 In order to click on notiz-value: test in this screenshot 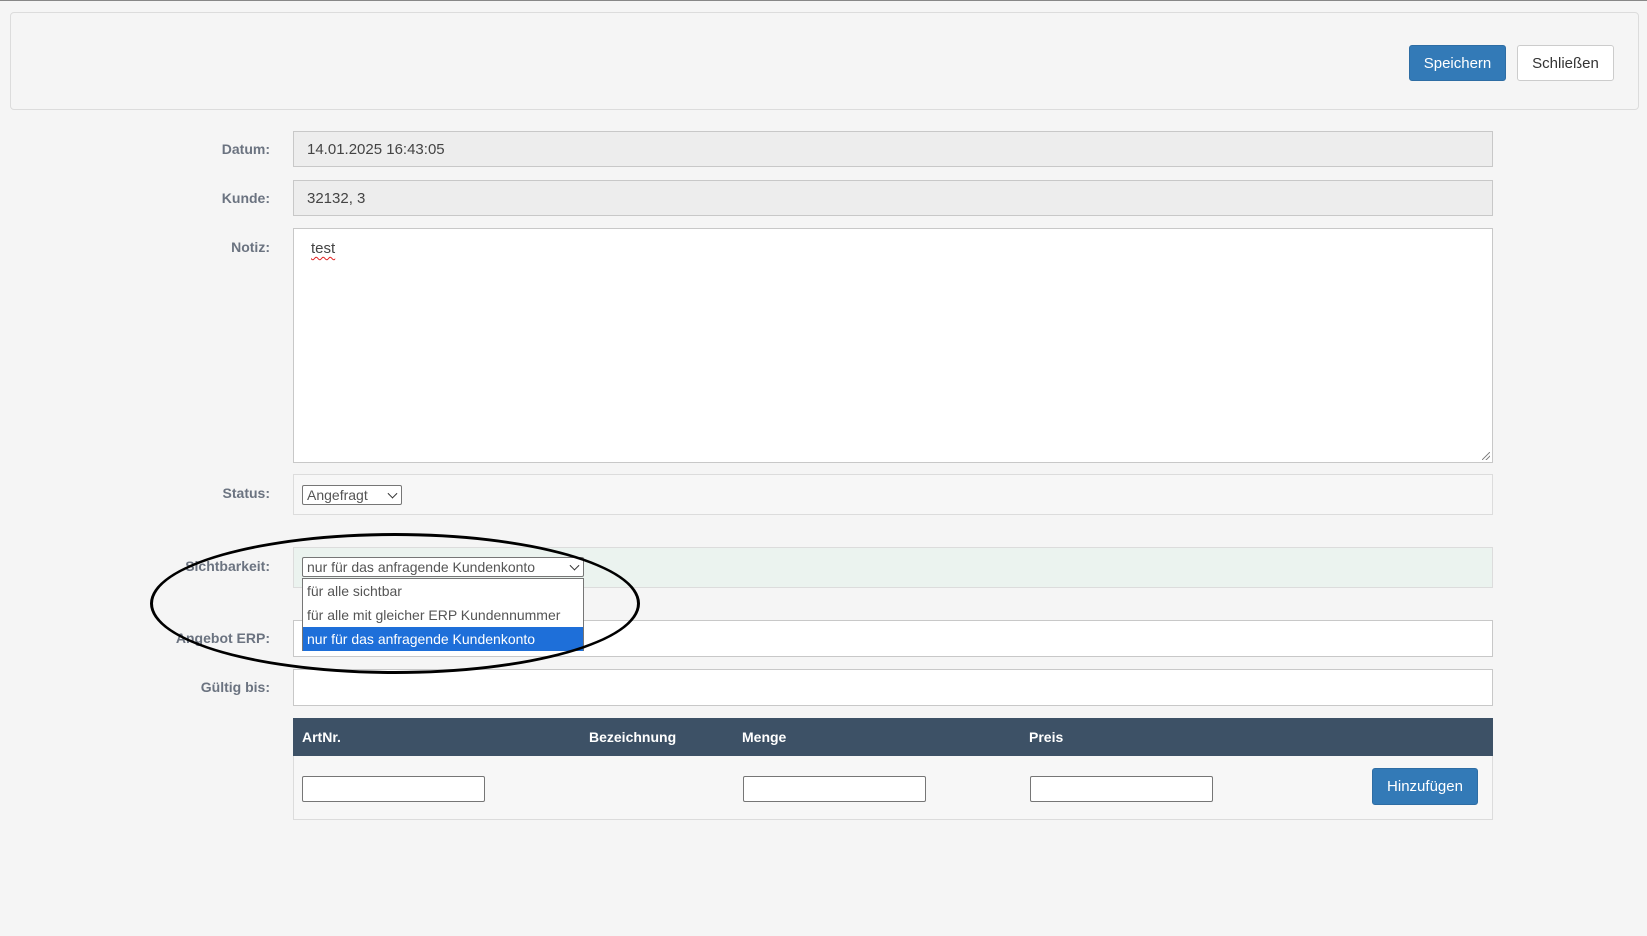, I will do `click(323, 248)`.